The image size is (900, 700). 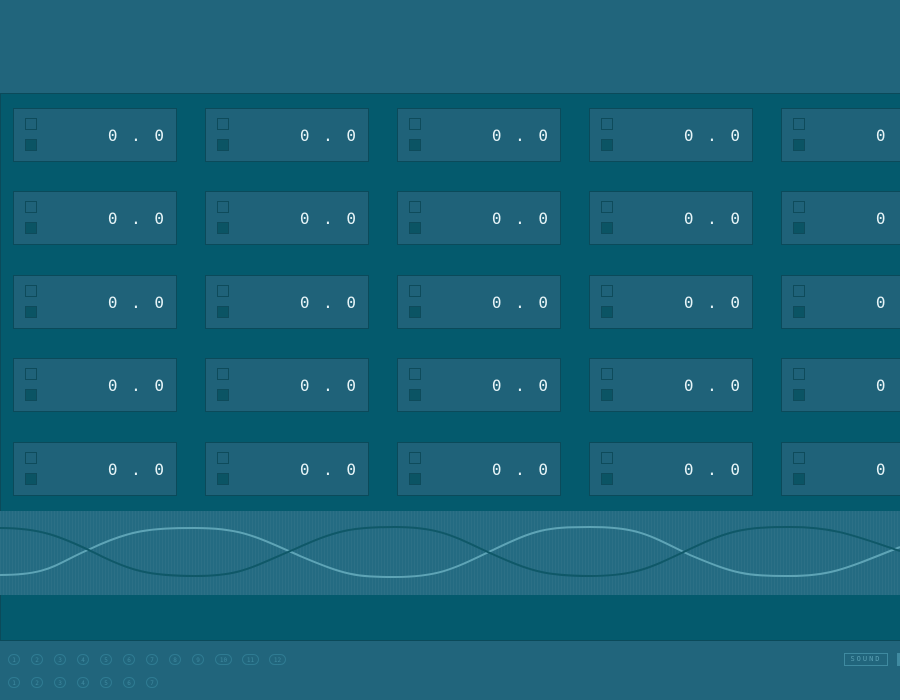 I want to click on bottom-toolbar: 1 2 3 4 5 6 7 8 9 10 11 12 1234567, so click(x=450, y=670).